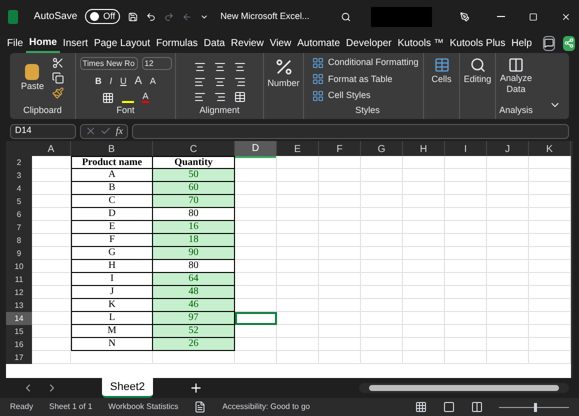  I want to click on cells-button: Cells, so click(442, 86).